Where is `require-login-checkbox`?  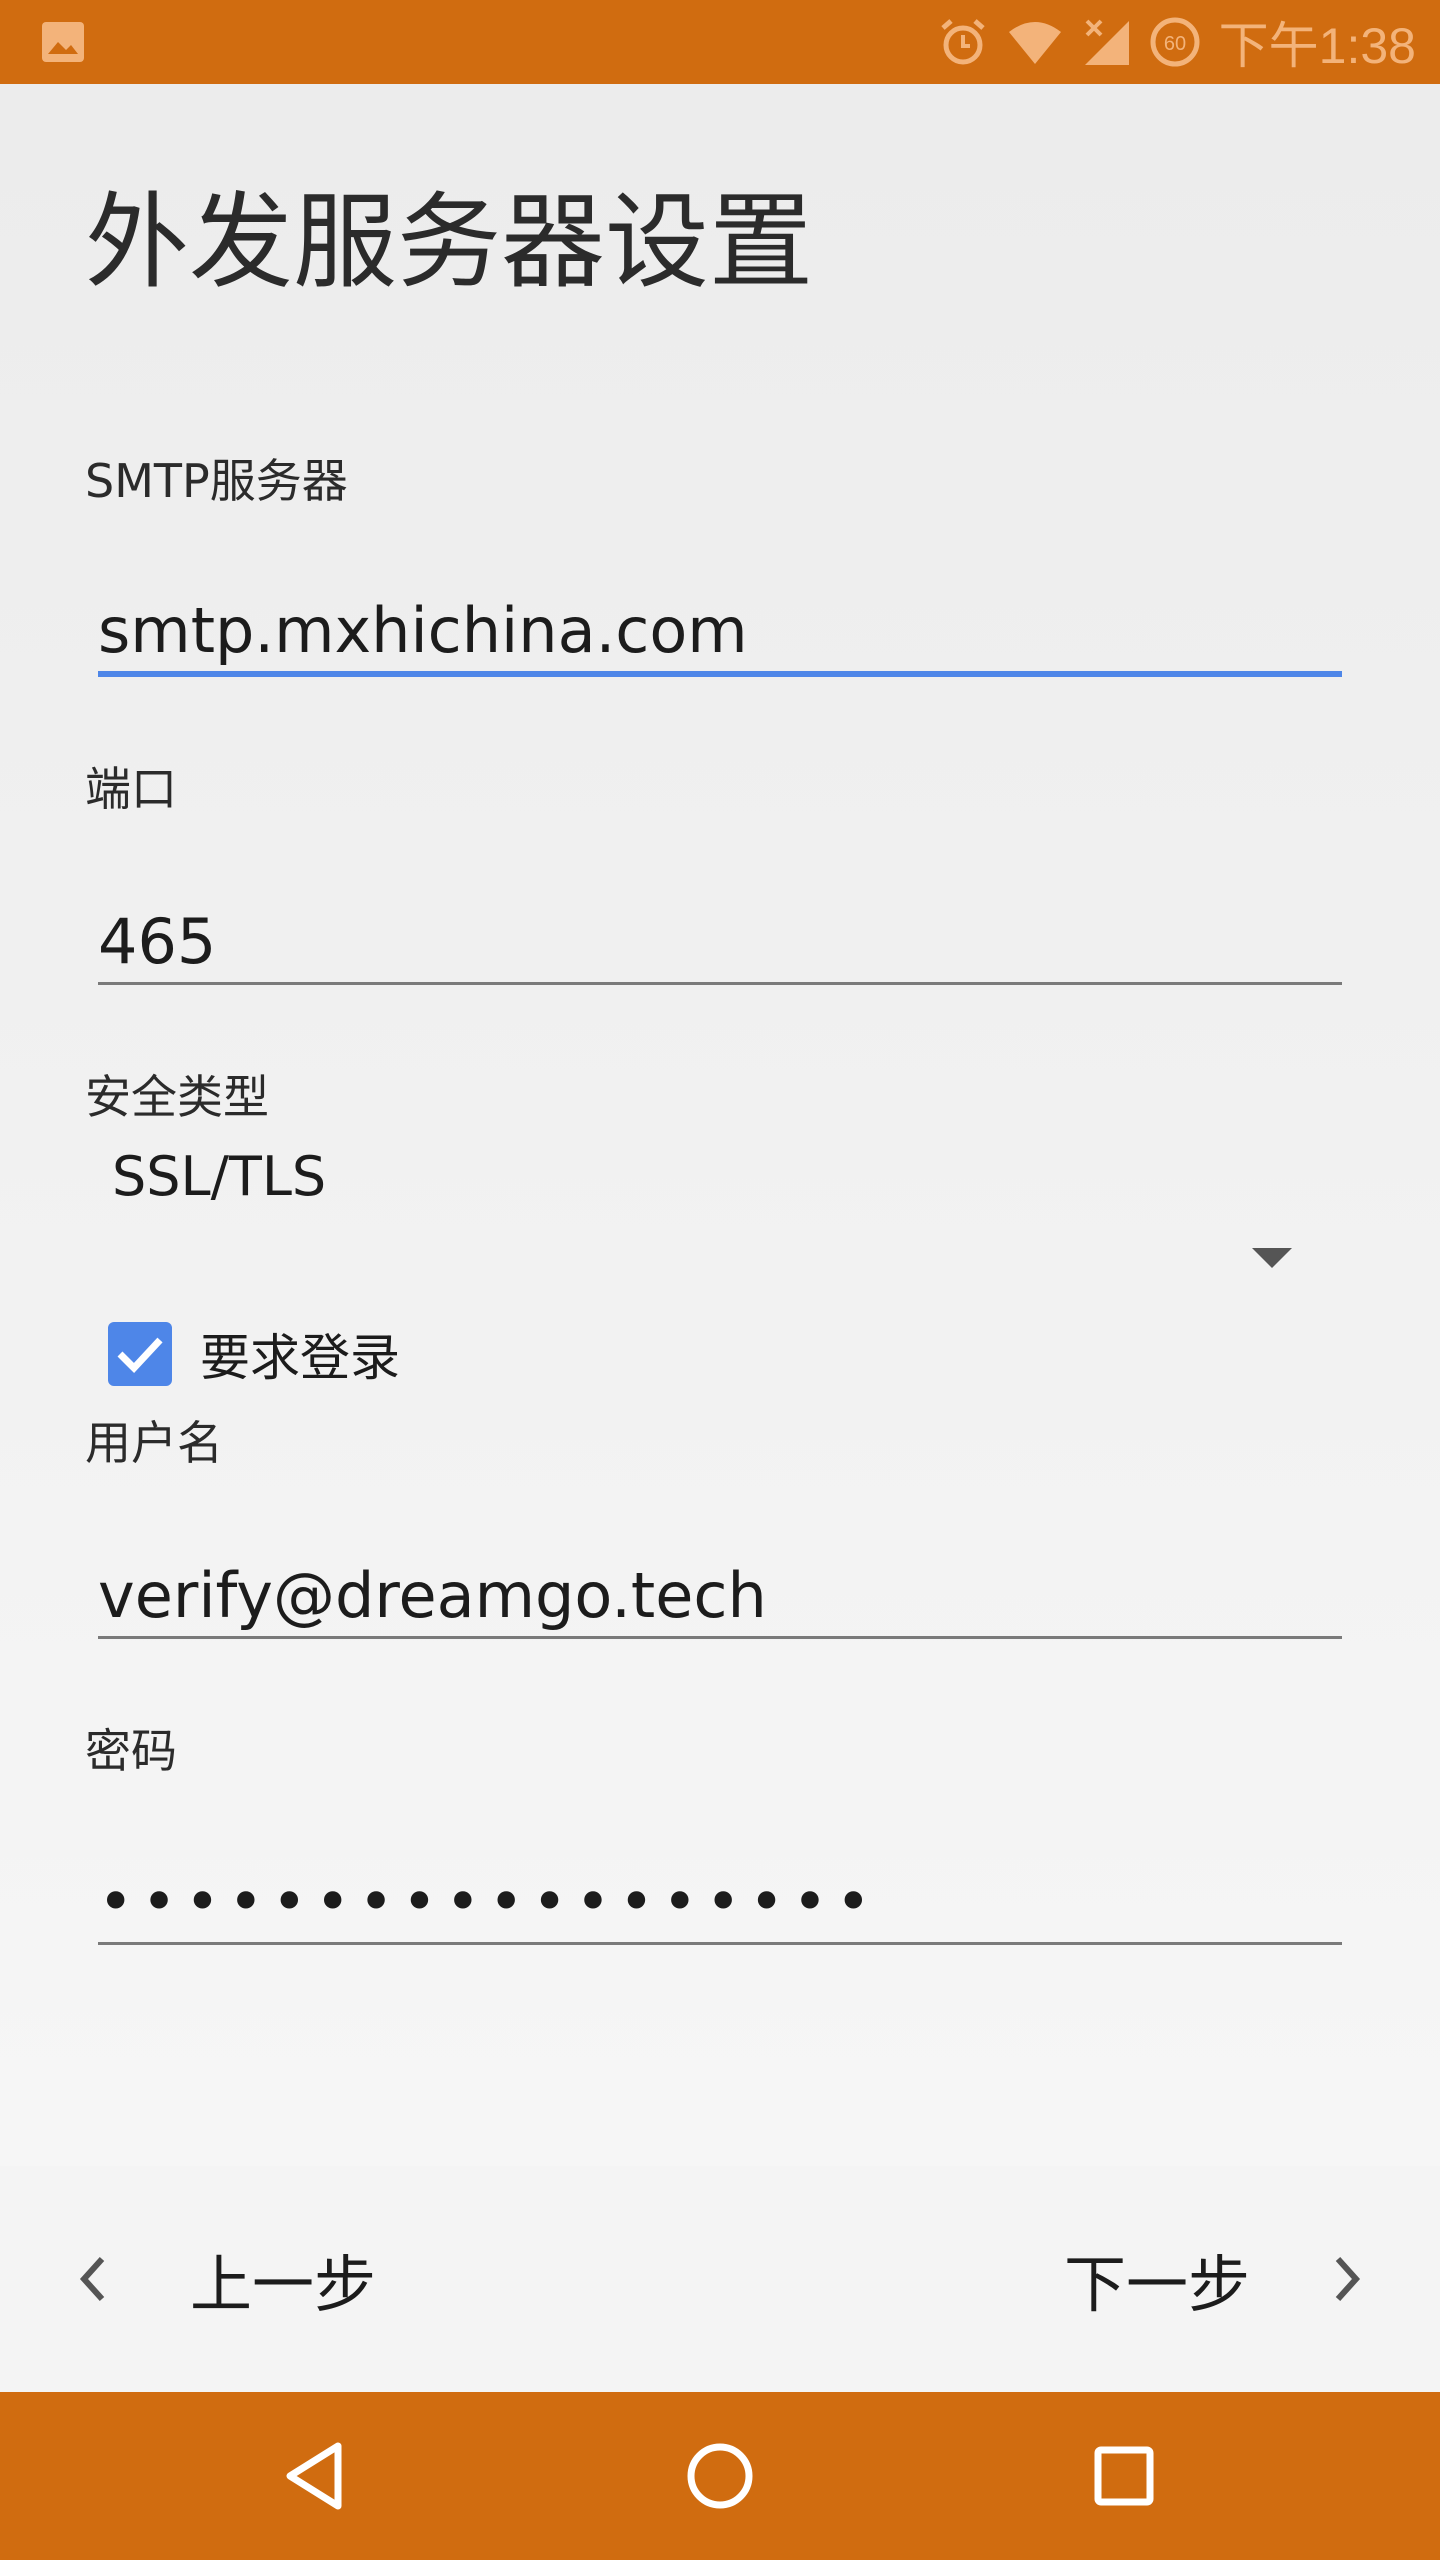 require-login-checkbox is located at coordinates (140, 1354).